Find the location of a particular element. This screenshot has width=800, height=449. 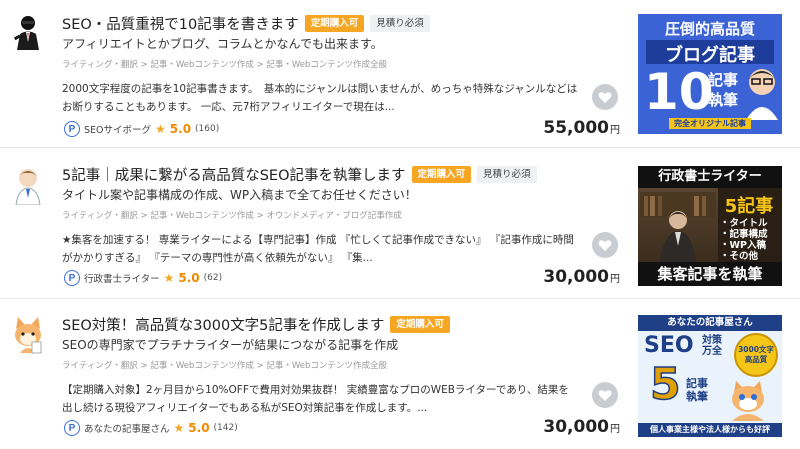

seller-name: SEOサイボーグ is located at coordinates (117, 129).